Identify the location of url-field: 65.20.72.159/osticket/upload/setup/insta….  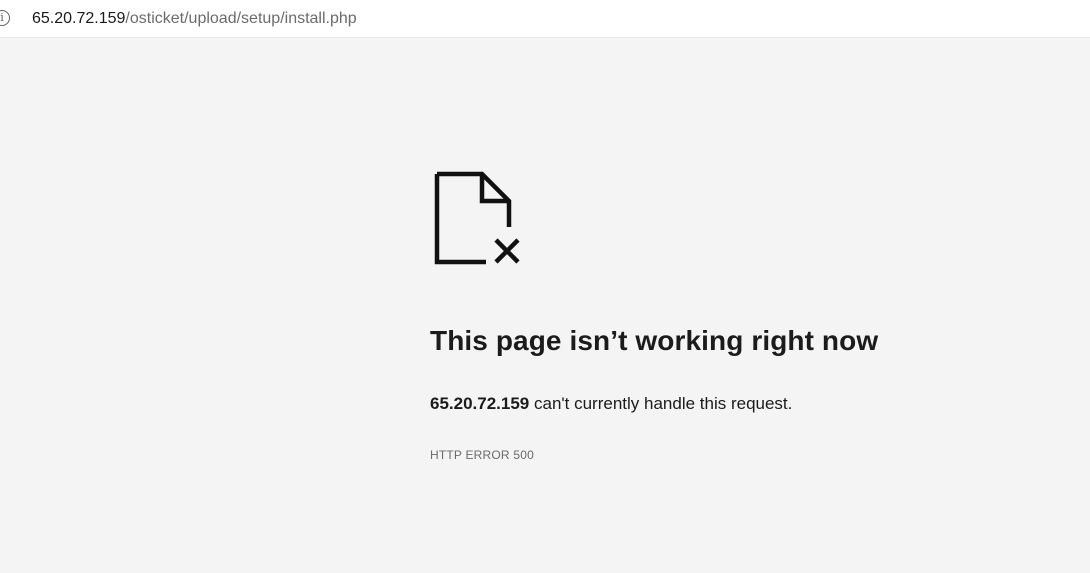
(194, 19).